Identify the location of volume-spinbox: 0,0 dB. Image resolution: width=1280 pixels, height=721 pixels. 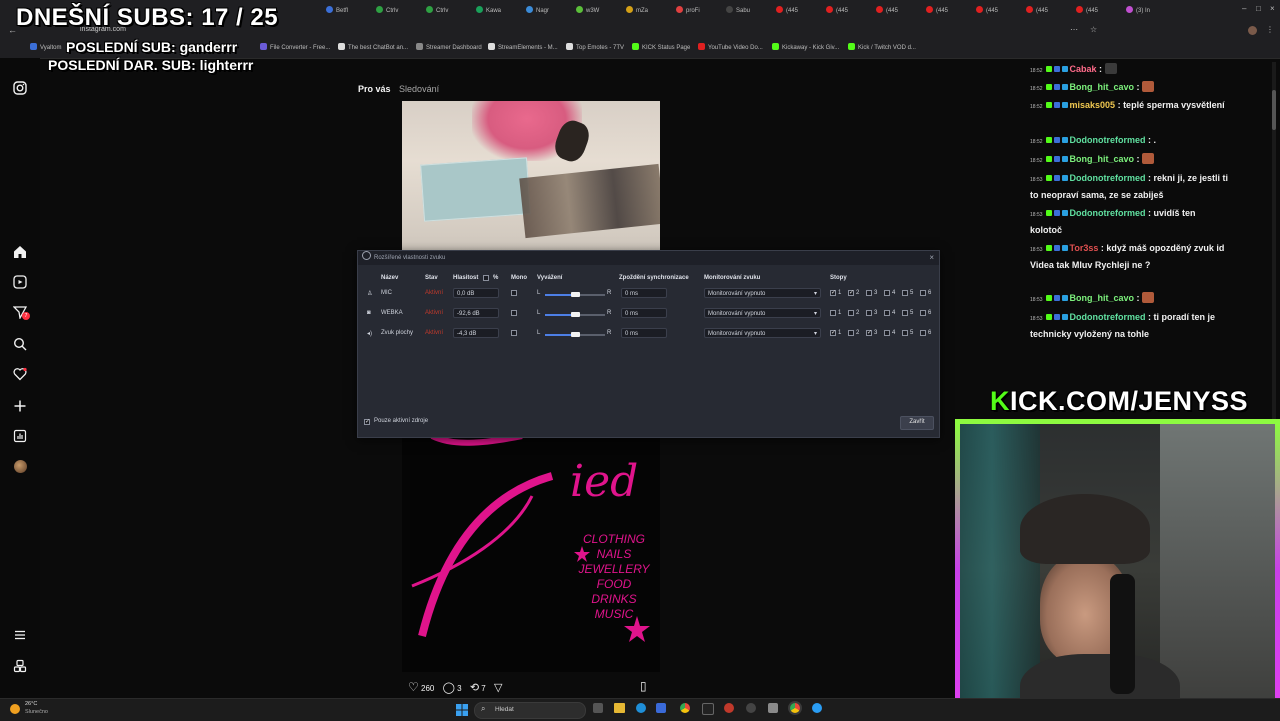
(476, 293).